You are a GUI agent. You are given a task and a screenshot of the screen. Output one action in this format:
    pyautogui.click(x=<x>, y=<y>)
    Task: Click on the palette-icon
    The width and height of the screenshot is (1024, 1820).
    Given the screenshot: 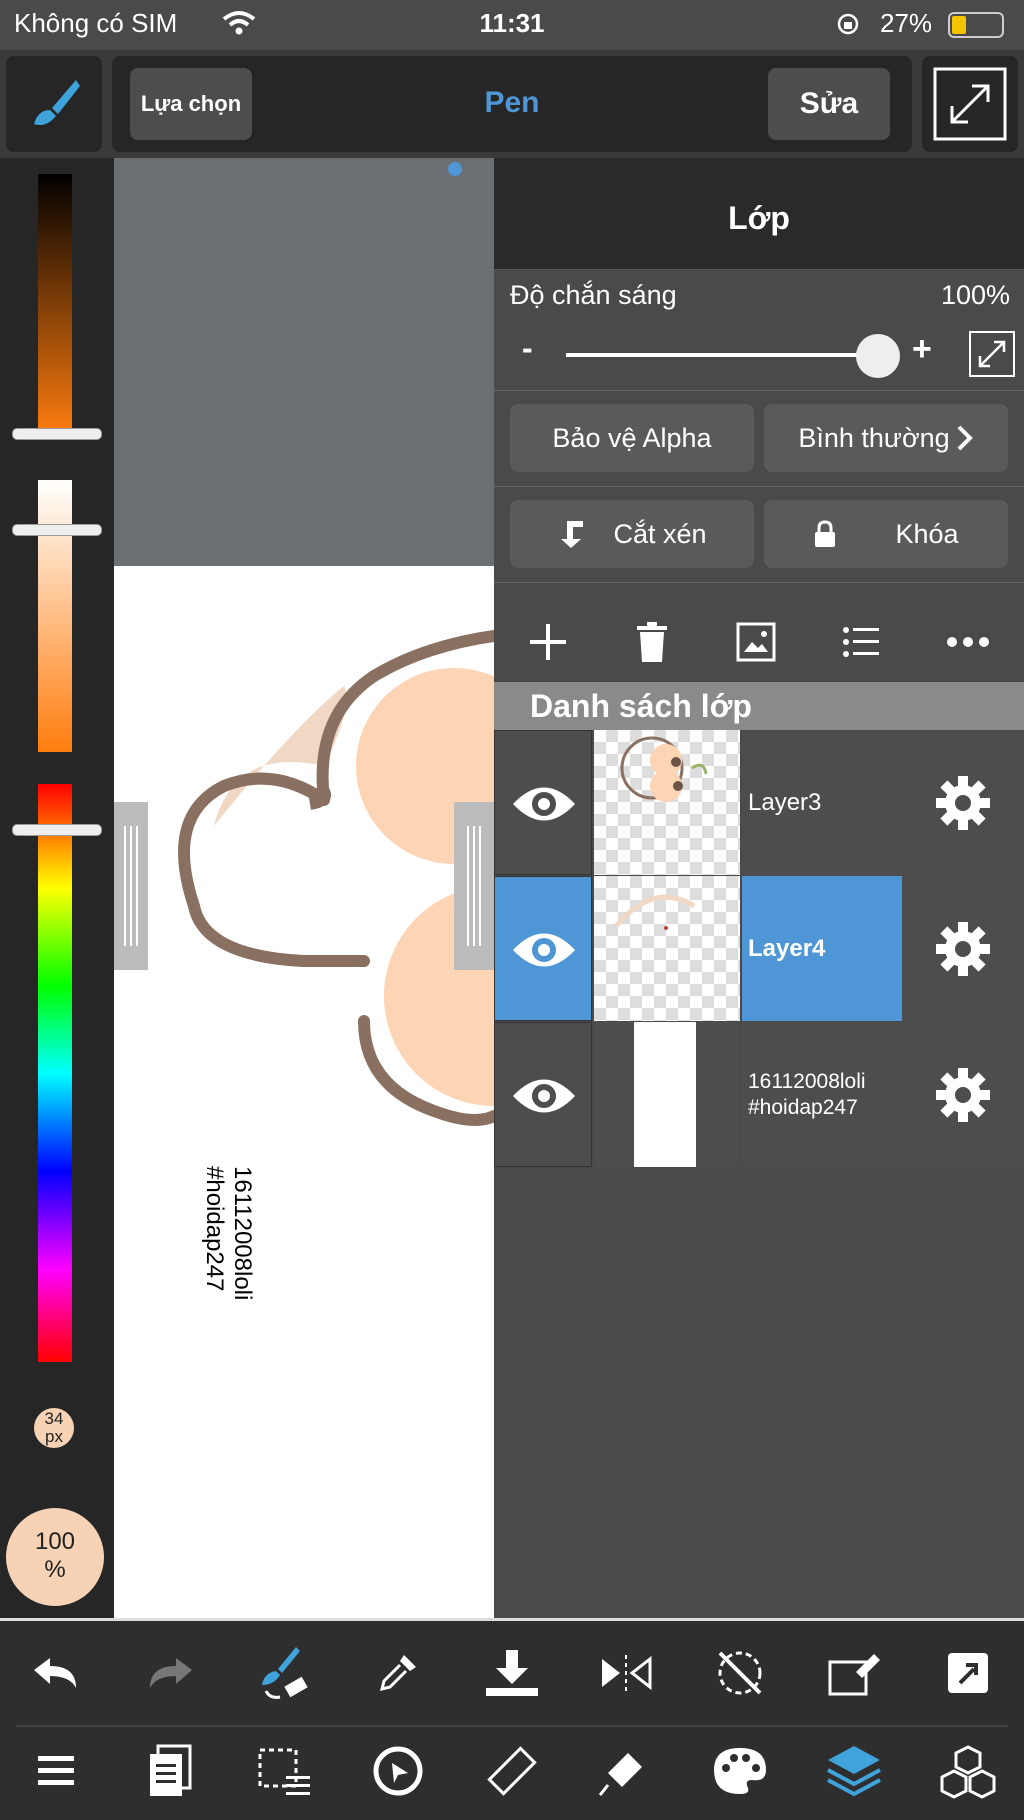 What is the action you would take?
    pyautogui.click(x=740, y=1771)
    